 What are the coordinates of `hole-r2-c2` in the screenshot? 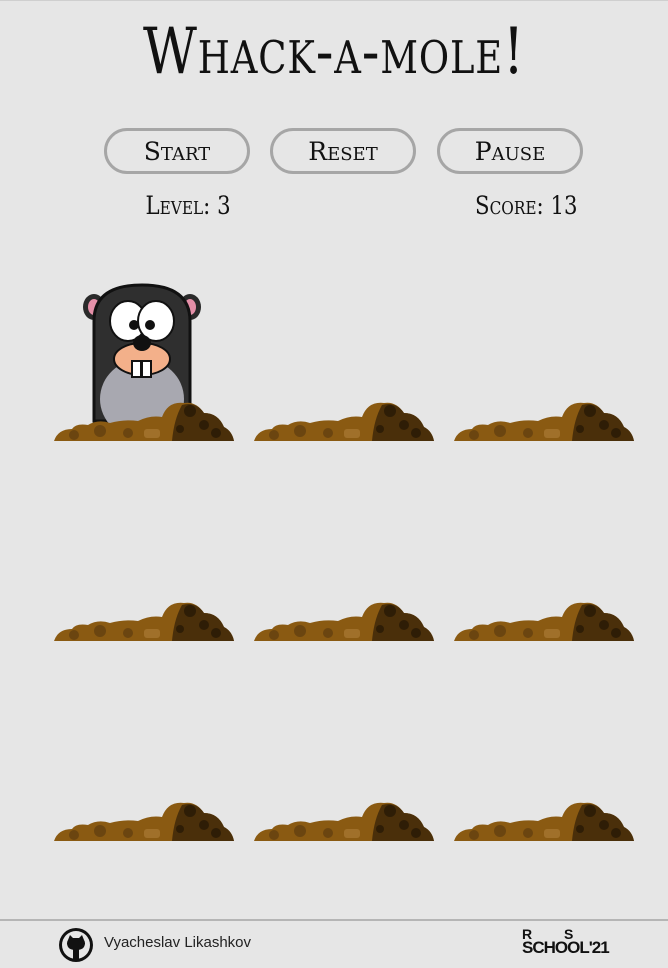 It's located at (344, 546).